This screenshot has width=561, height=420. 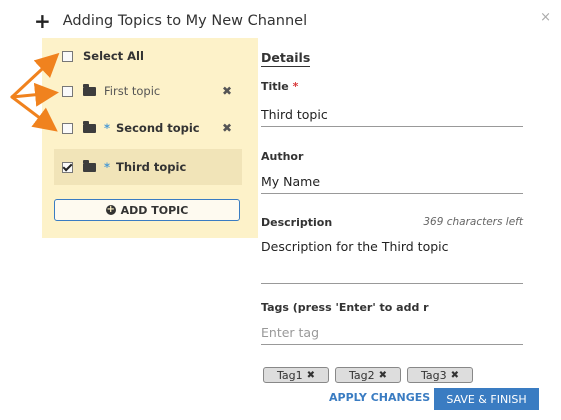 What do you see at coordinates (67, 167) in the screenshot?
I see `topic-checkbox` at bounding box center [67, 167].